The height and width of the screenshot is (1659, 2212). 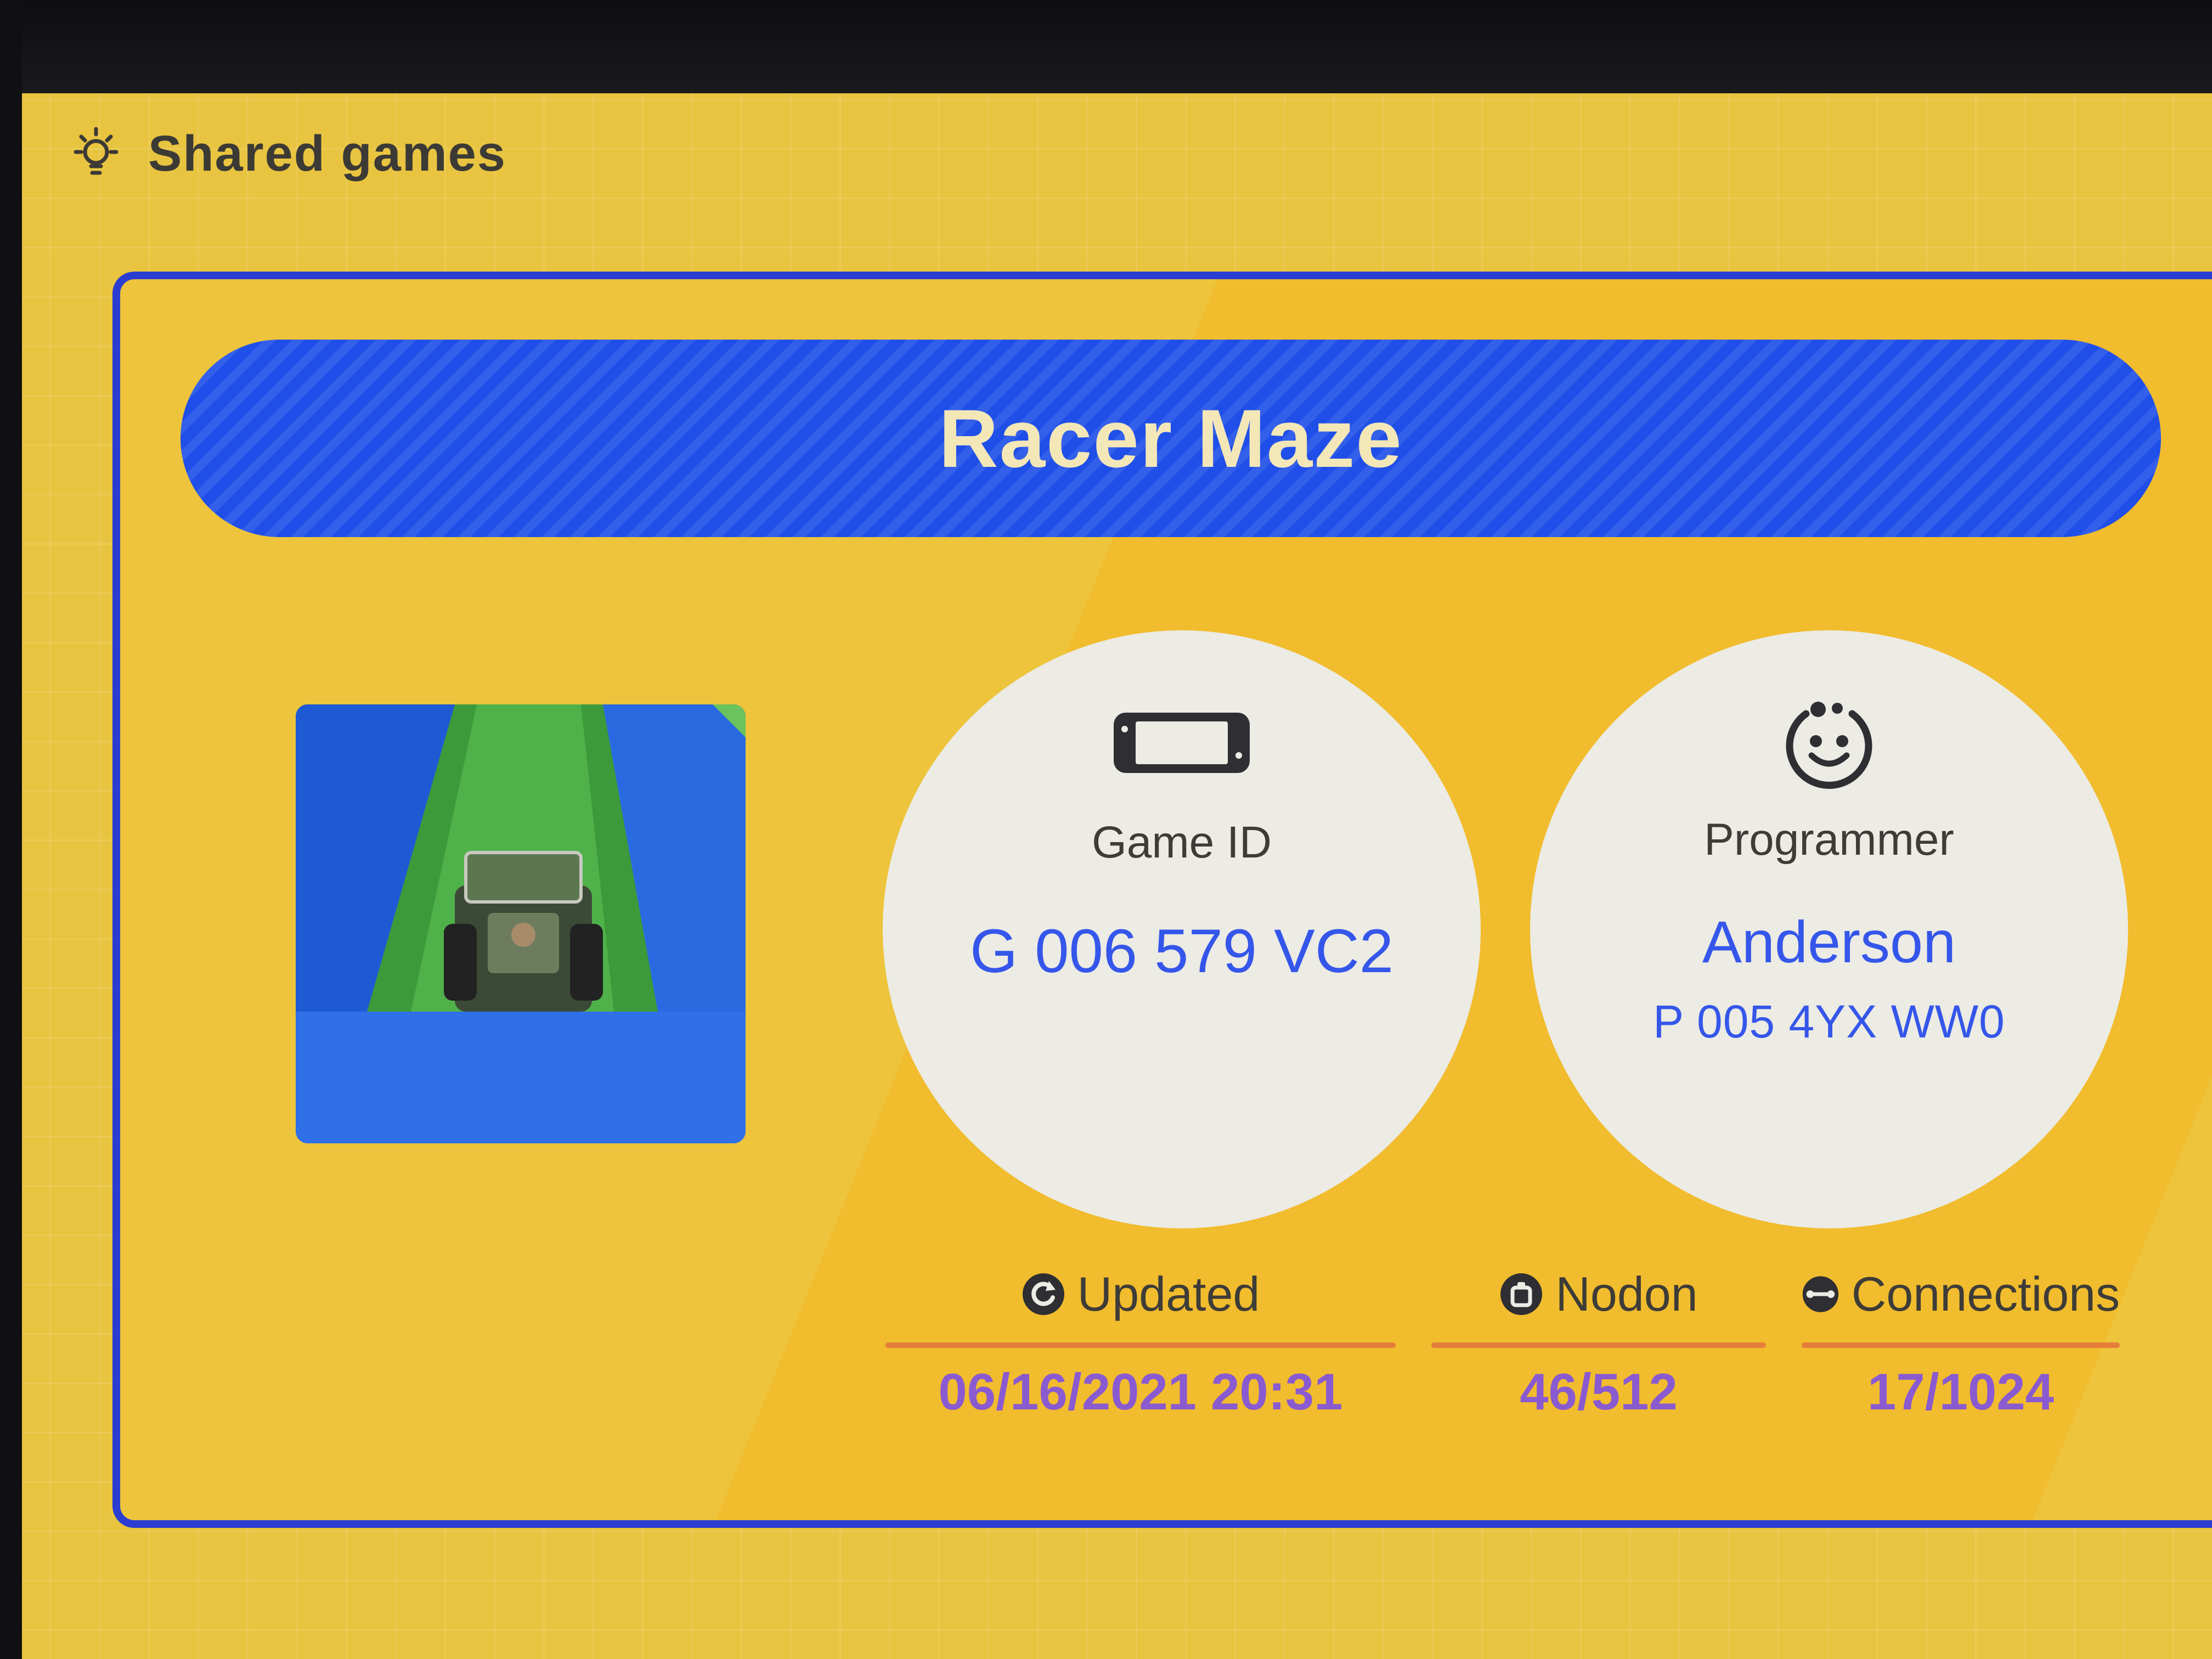 I want to click on programmer-id: P 005 4YX WW0, so click(x=1829, y=1022).